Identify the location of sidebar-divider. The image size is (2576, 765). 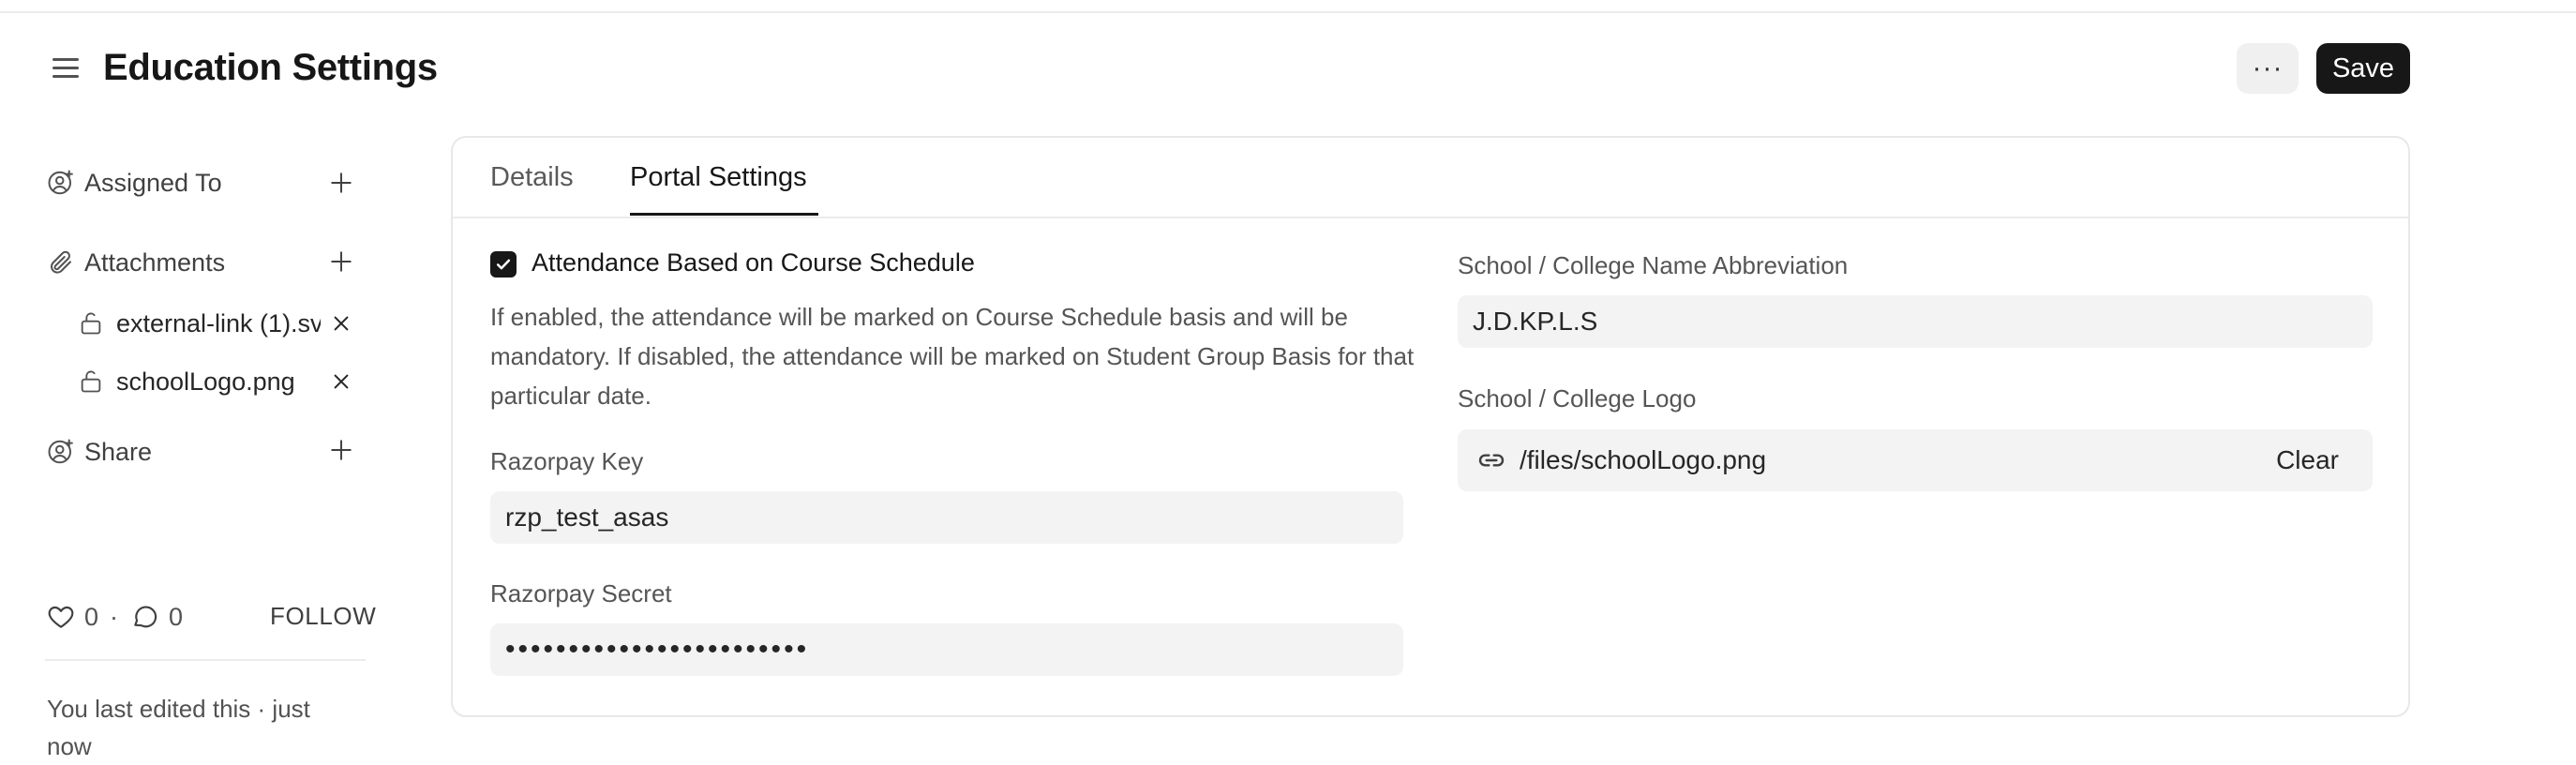
(206, 660).